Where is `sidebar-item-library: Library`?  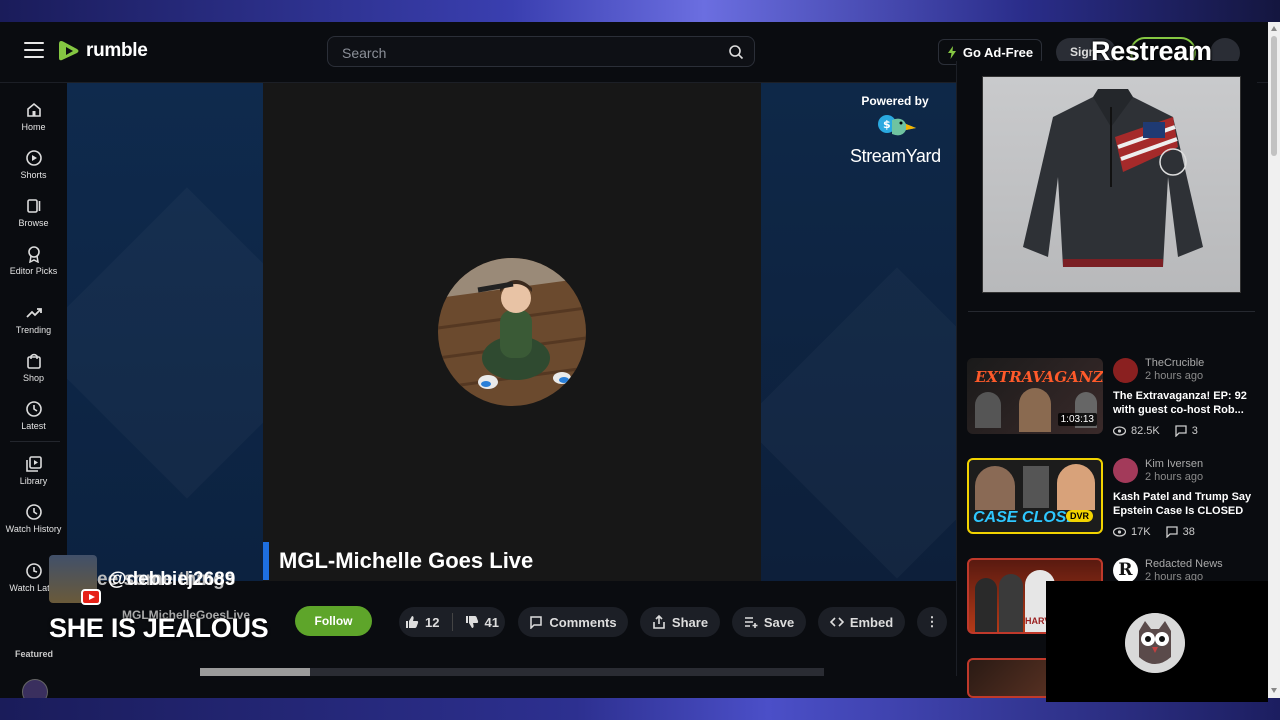
sidebar-item-library: Library is located at coordinates (33, 471).